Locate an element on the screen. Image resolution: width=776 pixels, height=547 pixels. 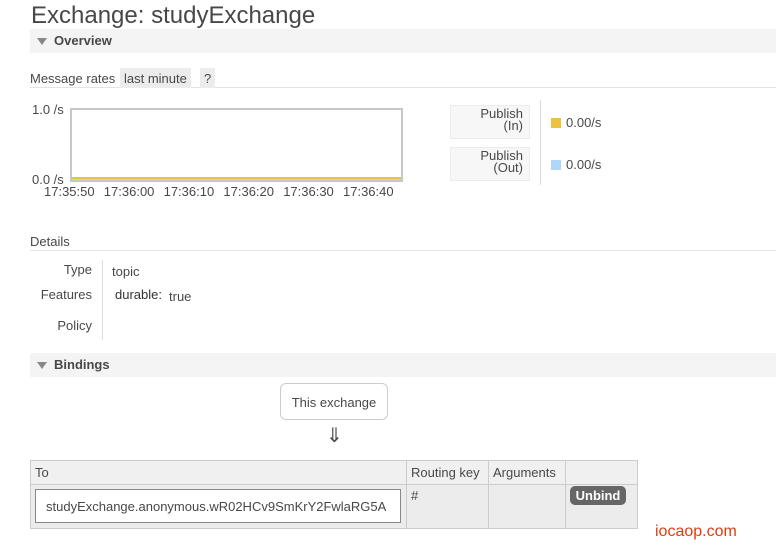
x-tick-label: 17:36:00 is located at coordinates (129, 191).